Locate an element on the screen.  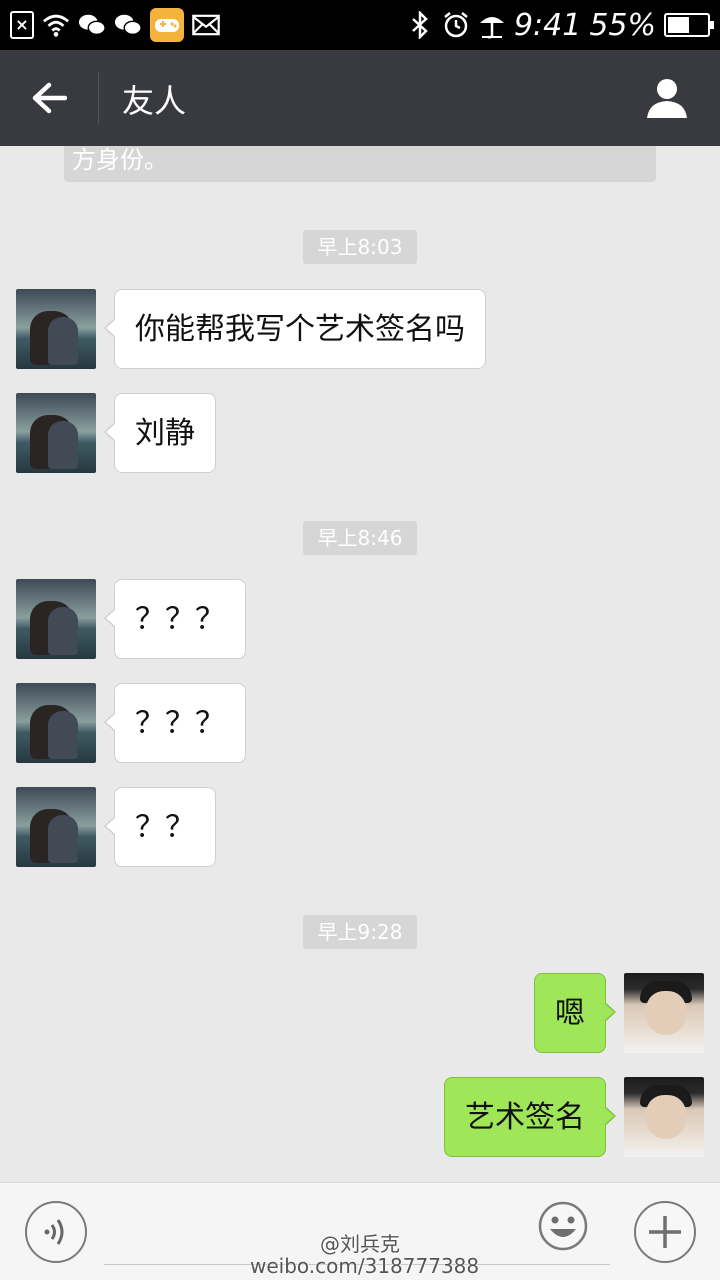
timestamp: 早上9:28 is located at coordinates (360, 932).